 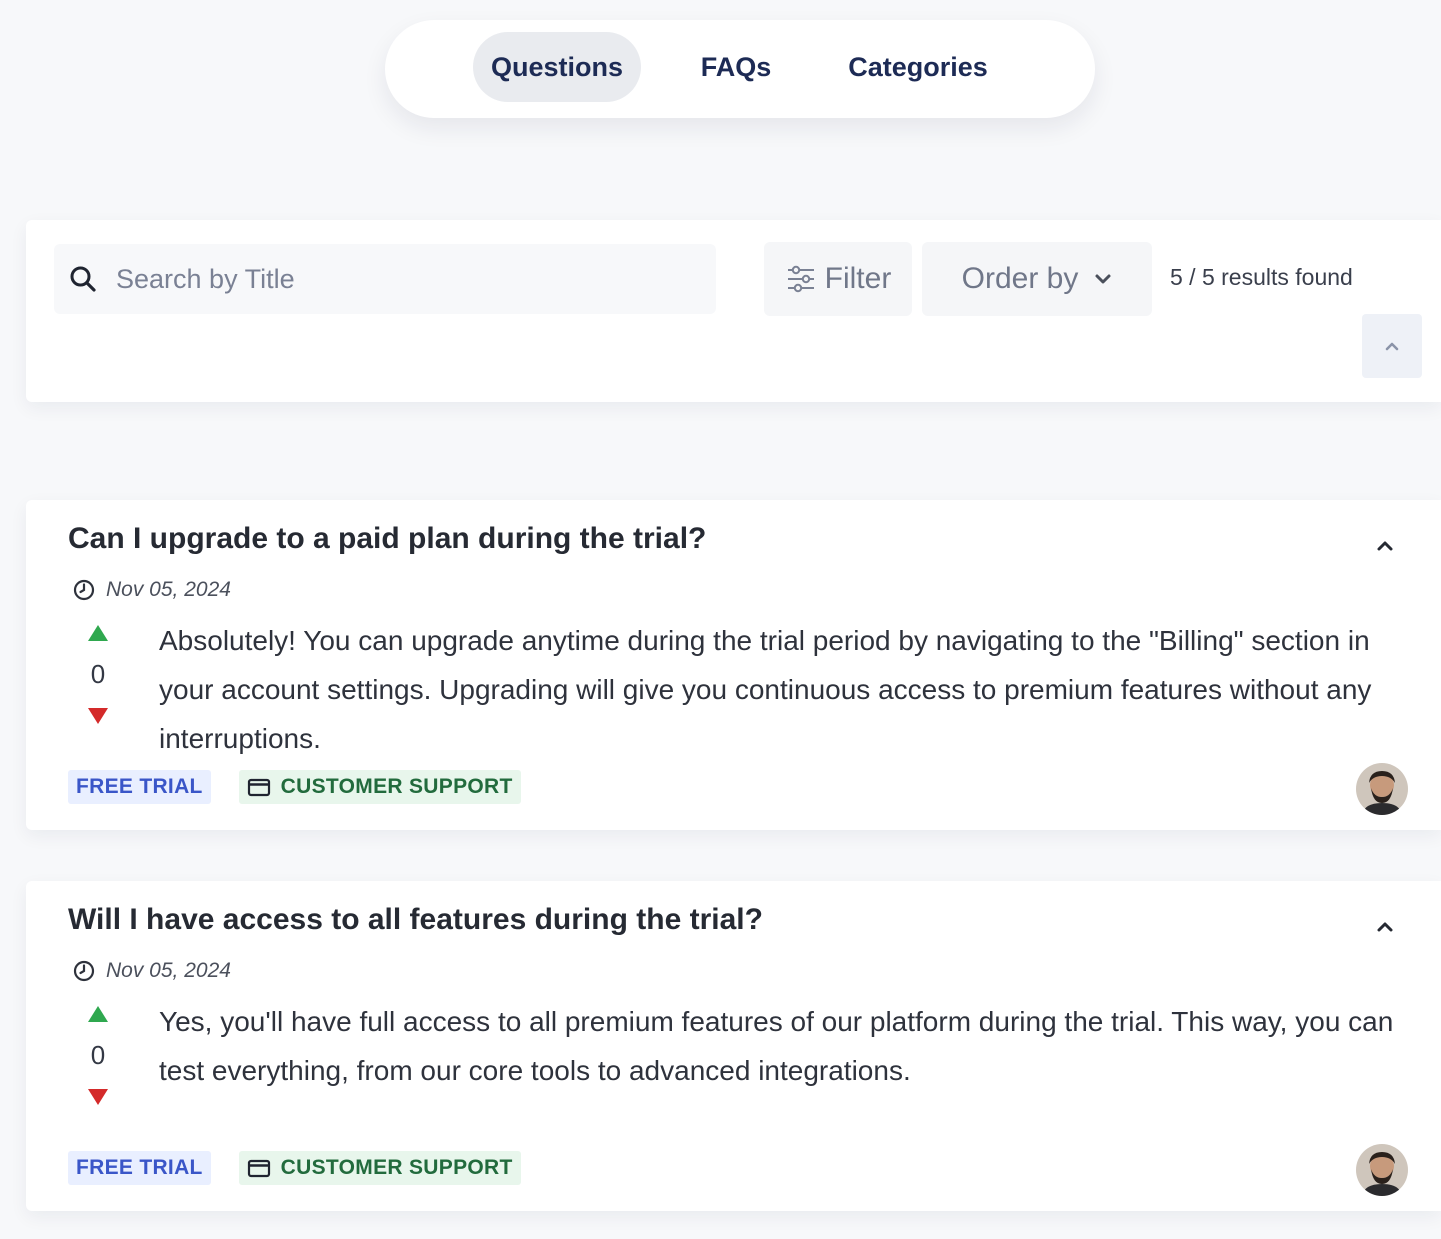 What do you see at coordinates (858, 278) in the screenshot?
I see `filter-label: Filter` at bounding box center [858, 278].